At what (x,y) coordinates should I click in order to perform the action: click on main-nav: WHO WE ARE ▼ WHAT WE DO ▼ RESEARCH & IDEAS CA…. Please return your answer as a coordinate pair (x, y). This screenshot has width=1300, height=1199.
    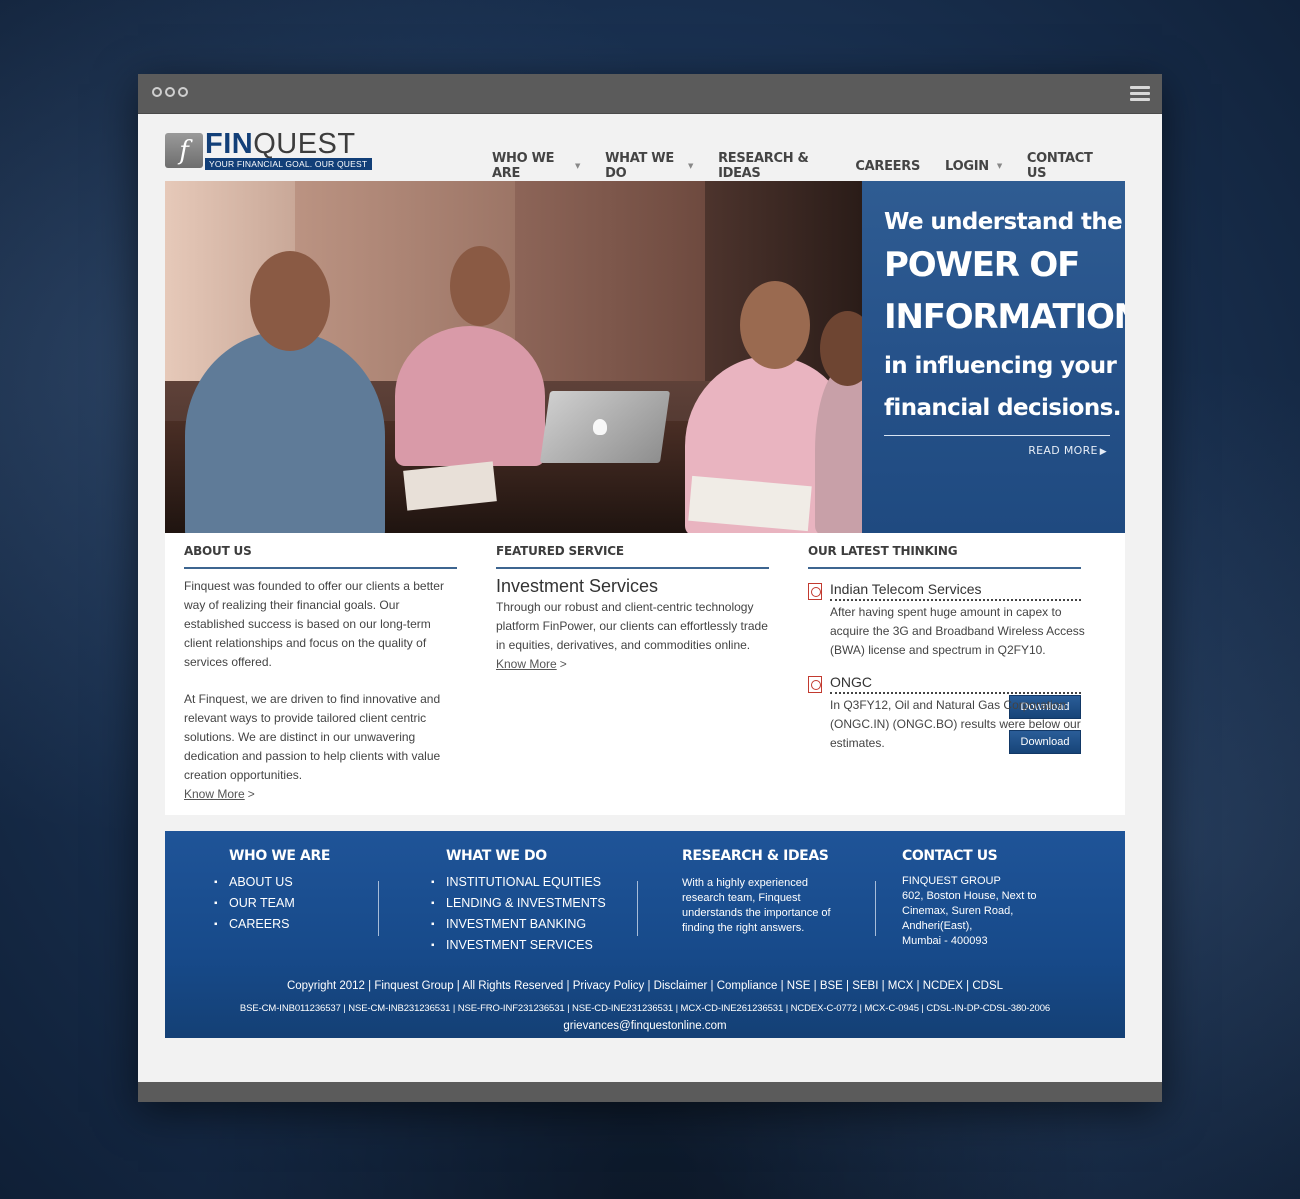
    Looking at the image, I should click on (808, 166).